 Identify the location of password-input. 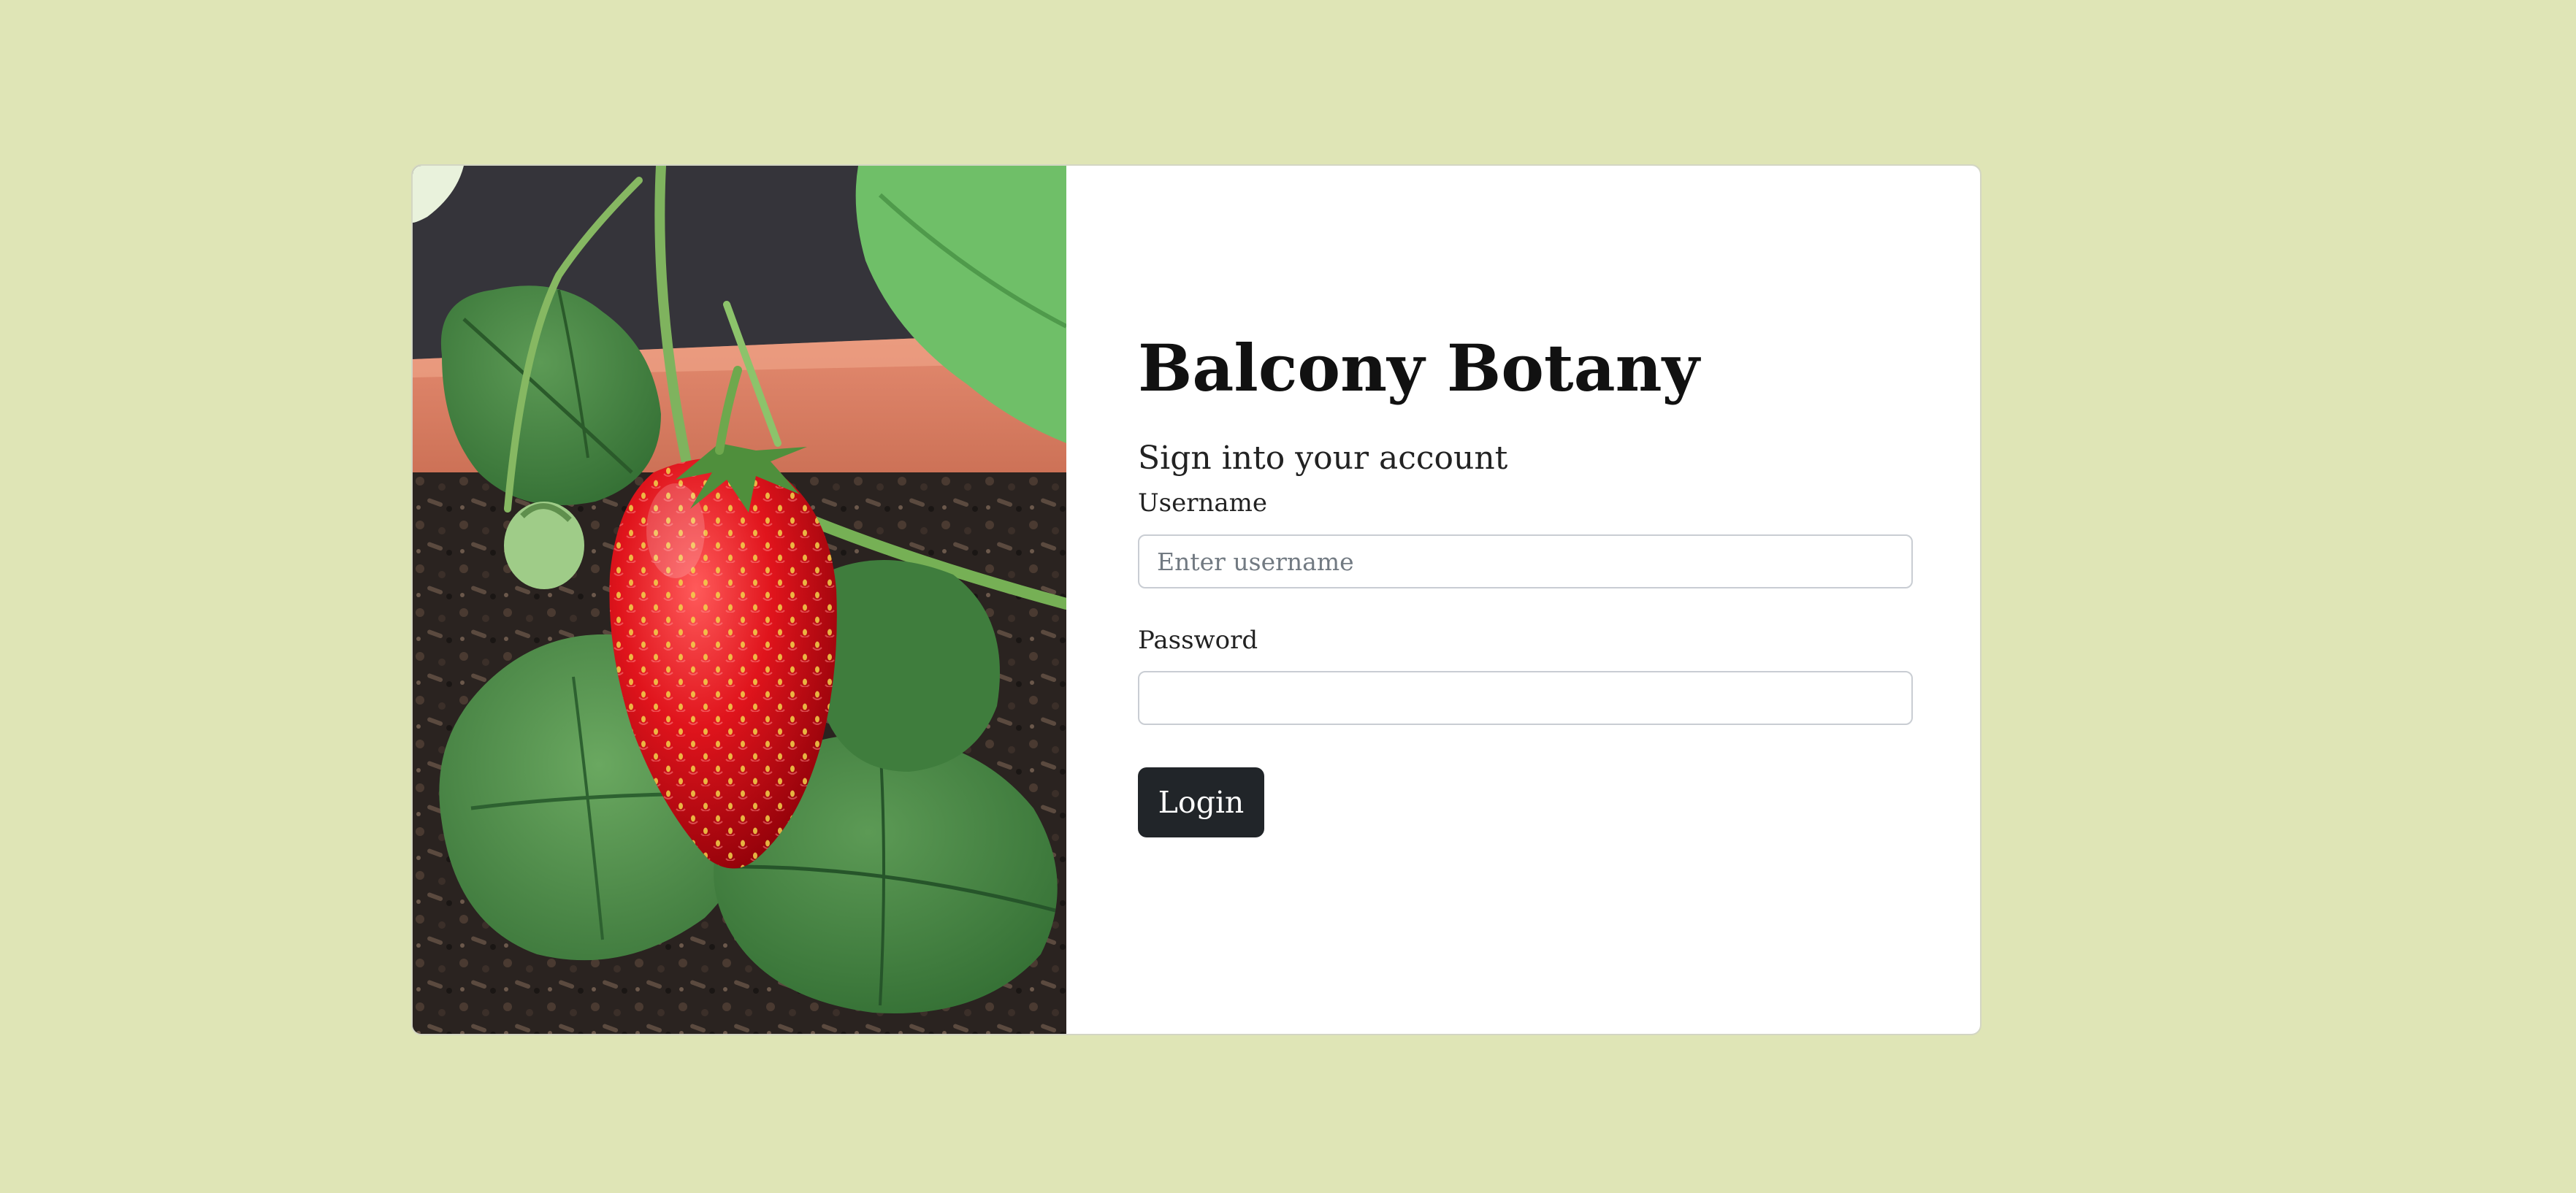
(1525, 698).